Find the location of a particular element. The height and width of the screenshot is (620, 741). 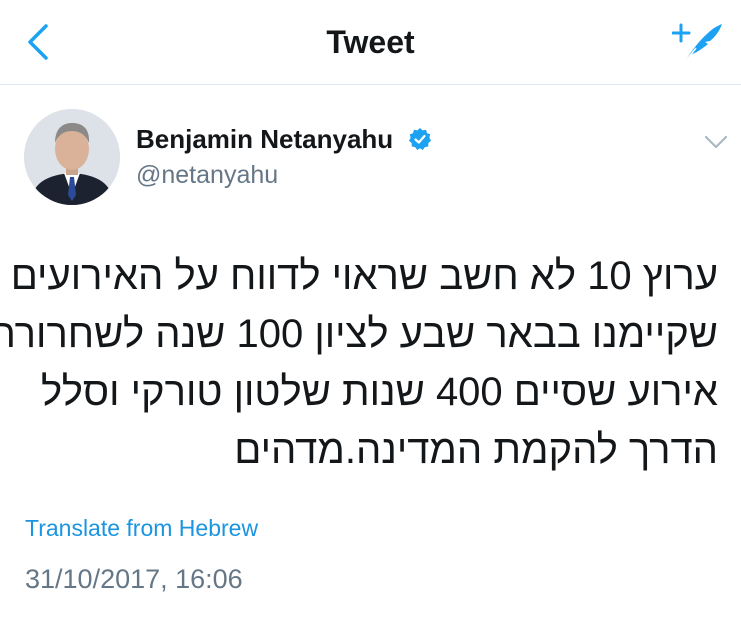

author-name: Benjamin Netanyahu is located at coordinates (284, 139).